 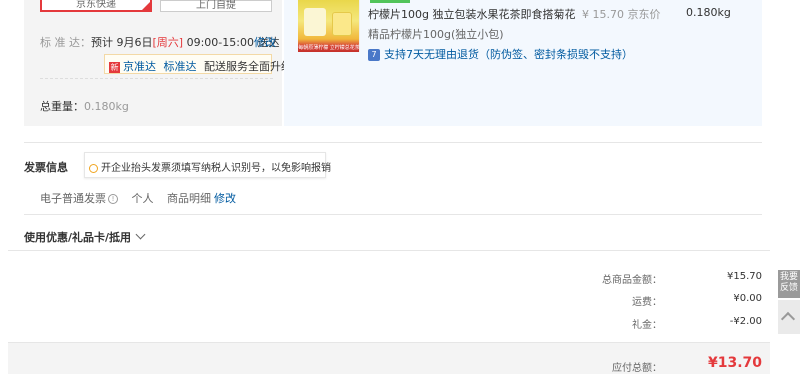 What do you see at coordinates (114, 67) in the screenshot?
I see `new-icon: 新` at bounding box center [114, 67].